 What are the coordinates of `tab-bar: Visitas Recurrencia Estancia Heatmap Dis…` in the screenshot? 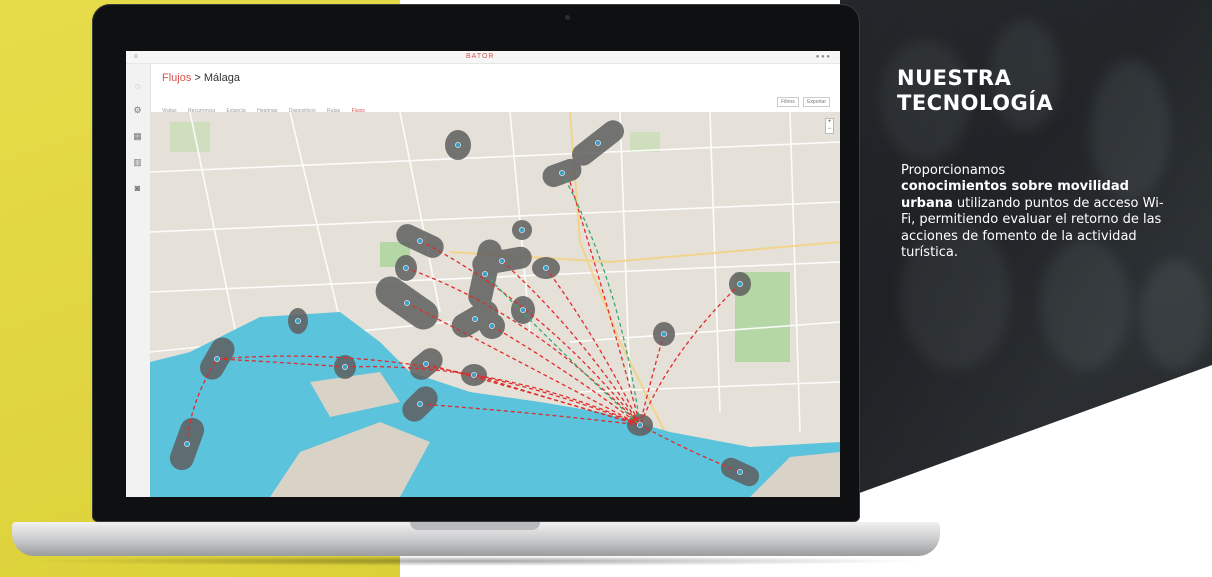 It's located at (267, 107).